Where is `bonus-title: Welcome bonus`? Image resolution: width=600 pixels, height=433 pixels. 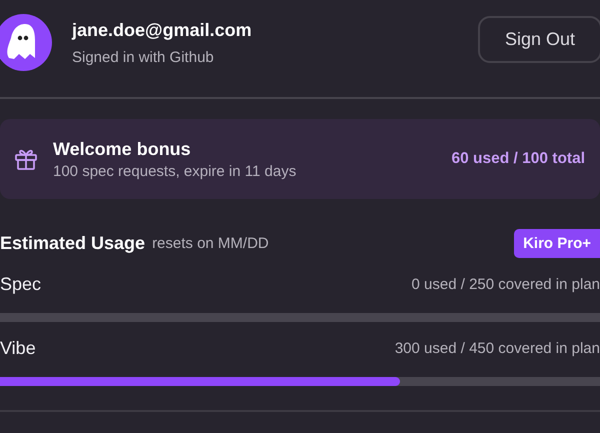 bonus-title: Welcome bonus is located at coordinates (122, 149).